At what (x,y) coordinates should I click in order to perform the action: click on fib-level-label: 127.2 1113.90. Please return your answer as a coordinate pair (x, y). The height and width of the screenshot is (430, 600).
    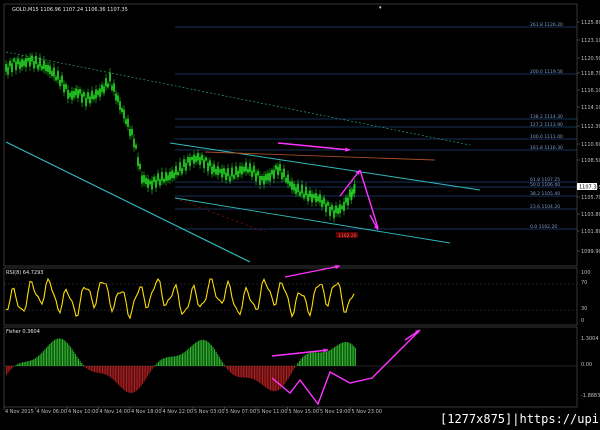
    Looking at the image, I should click on (546, 125).